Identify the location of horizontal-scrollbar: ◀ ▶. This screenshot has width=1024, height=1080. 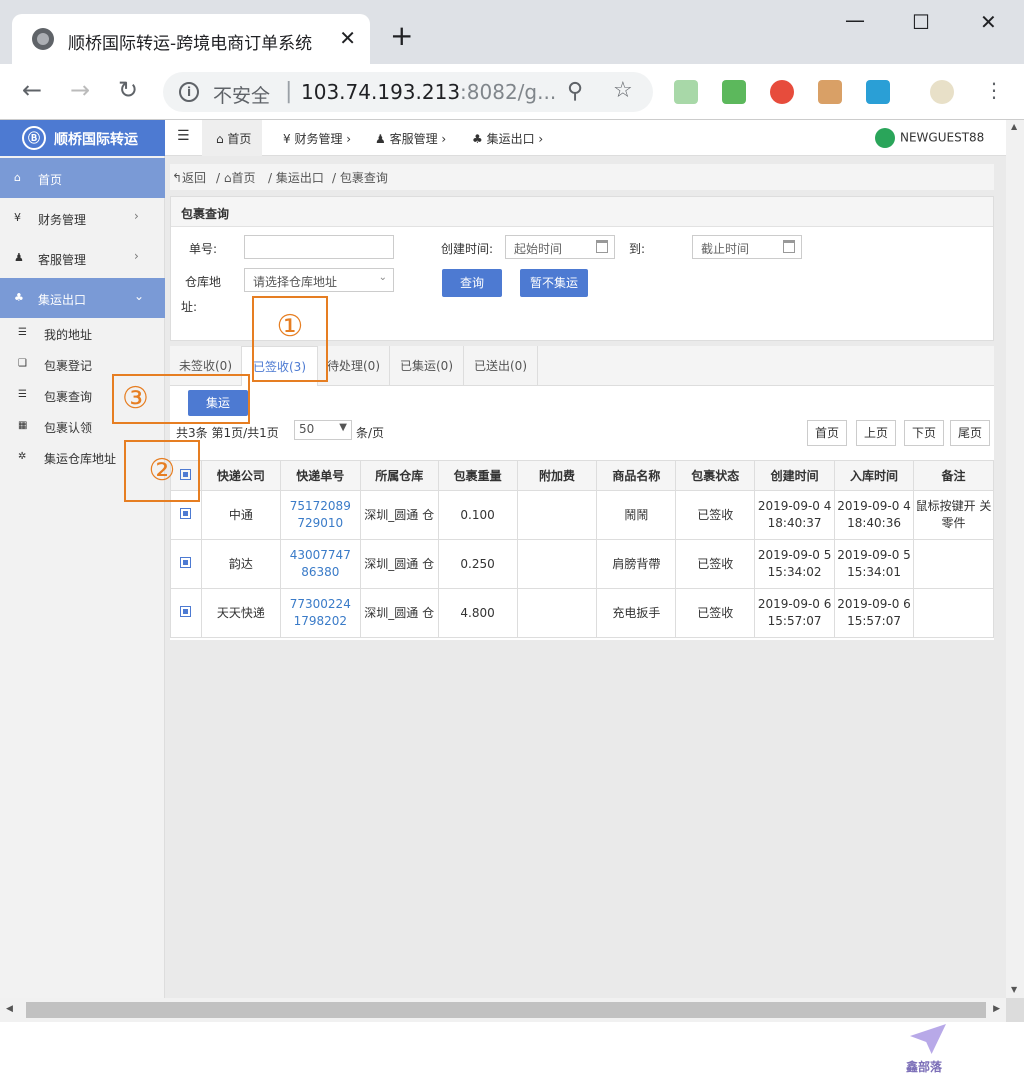
(503, 1010).